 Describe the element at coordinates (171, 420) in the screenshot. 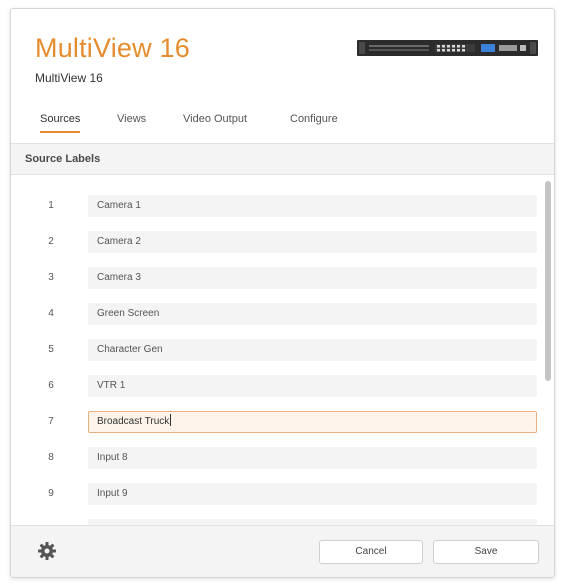

I see `text-caret` at that location.